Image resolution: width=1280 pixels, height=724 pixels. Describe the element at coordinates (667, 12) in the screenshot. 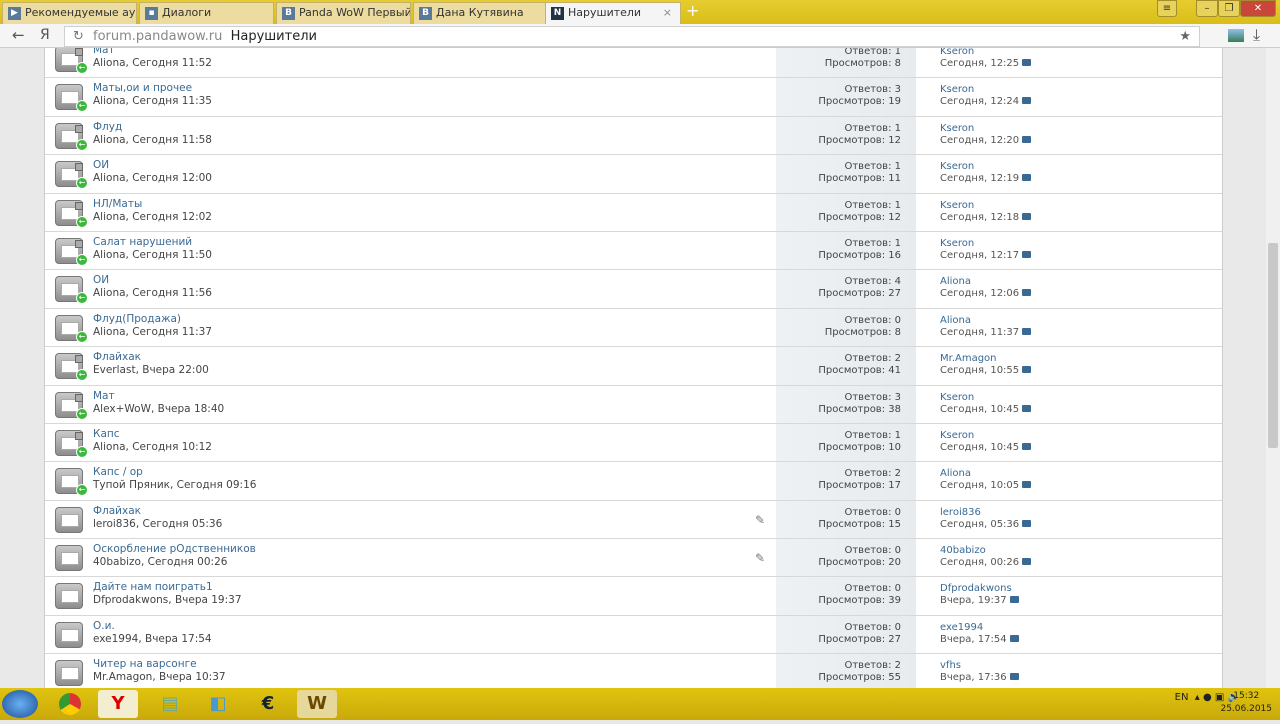

I see `close-tab-icon: ×` at that location.